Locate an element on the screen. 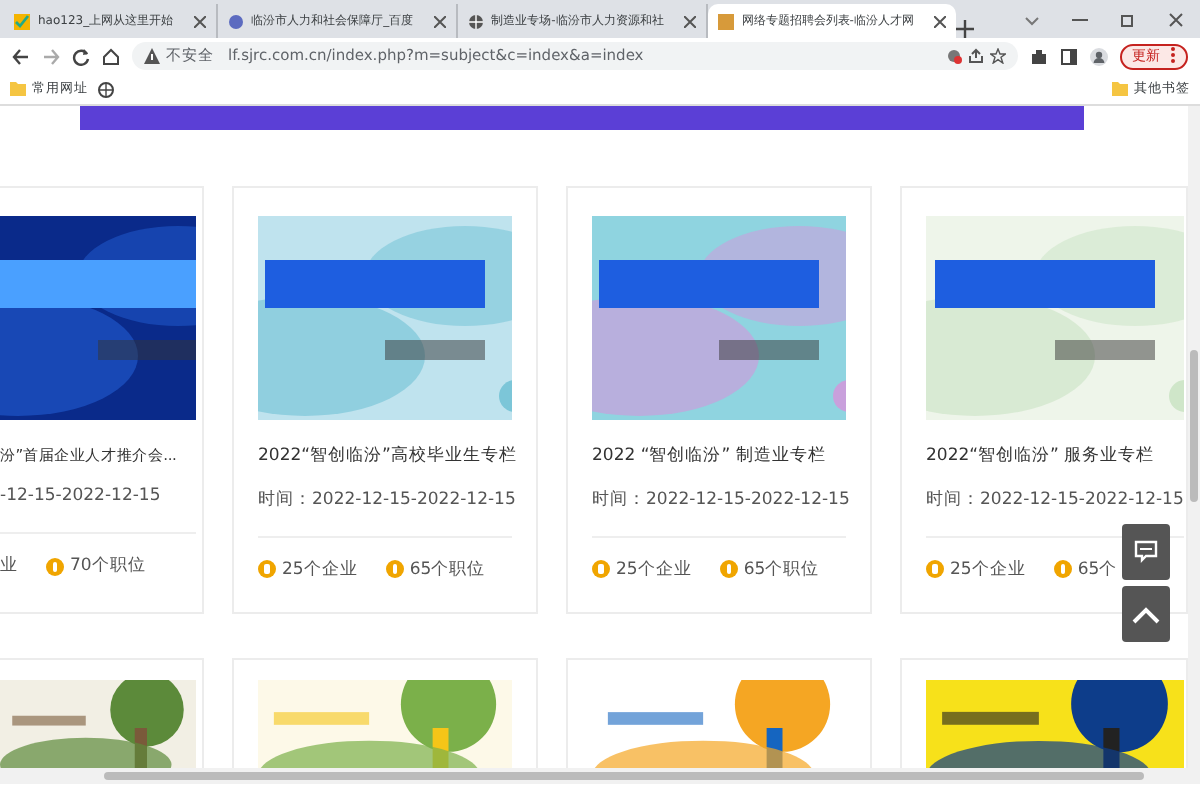 This screenshot has height=800, width=1200. reload-icon is located at coordinates (81, 56).